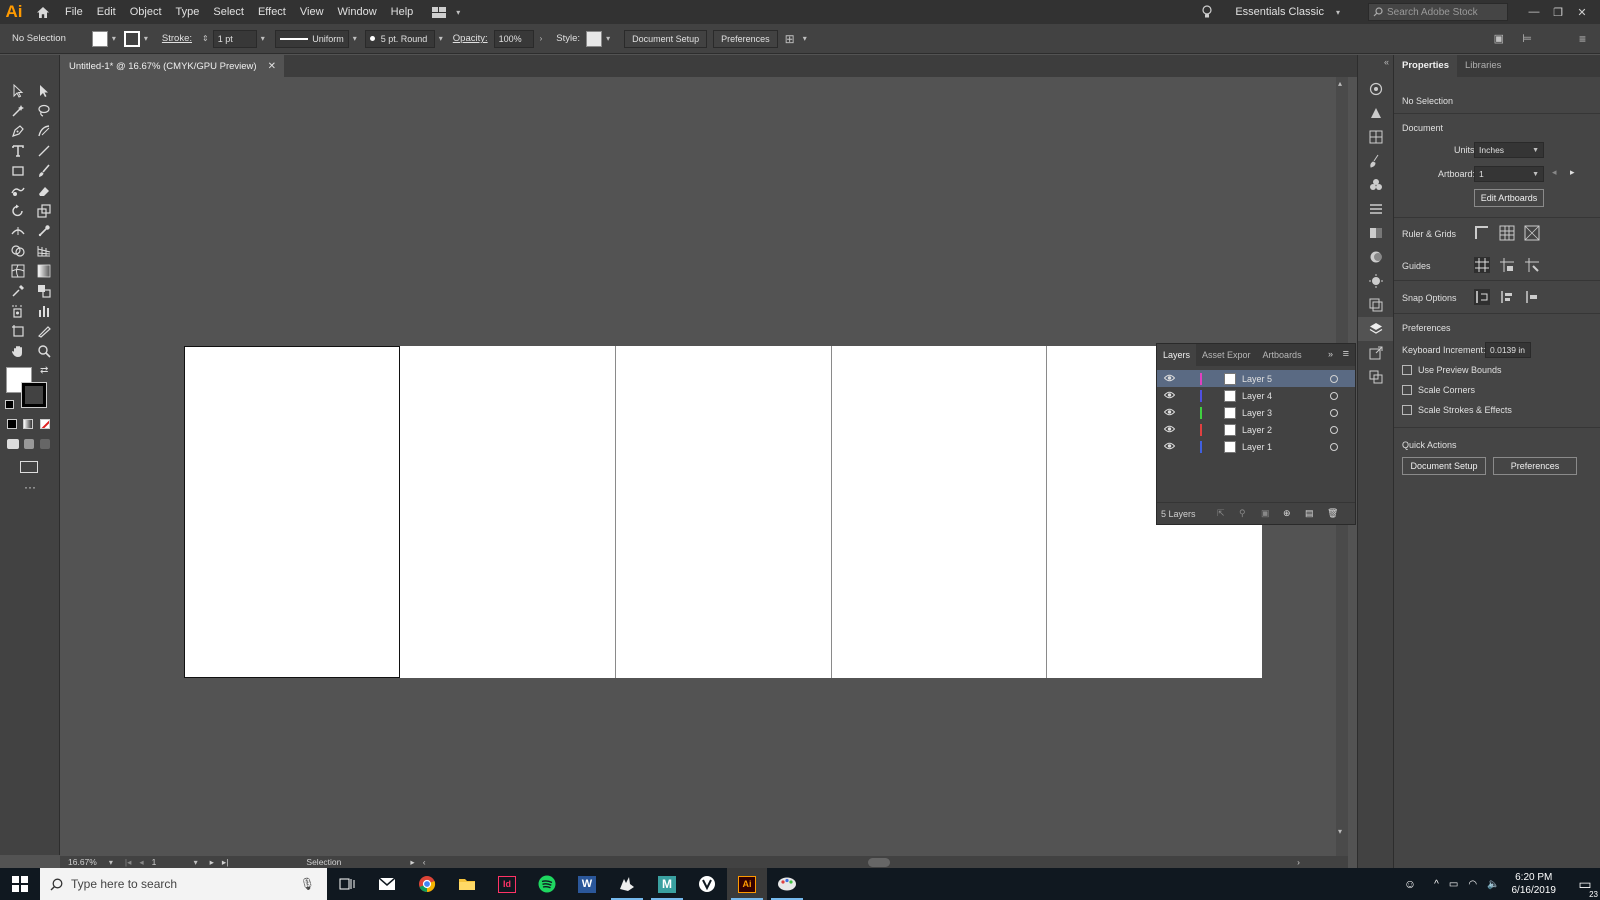 The height and width of the screenshot is (900, 1600). Describe the element at coordinates (20, 884) in the screenshot. I see `windows-start-icon` at that location.